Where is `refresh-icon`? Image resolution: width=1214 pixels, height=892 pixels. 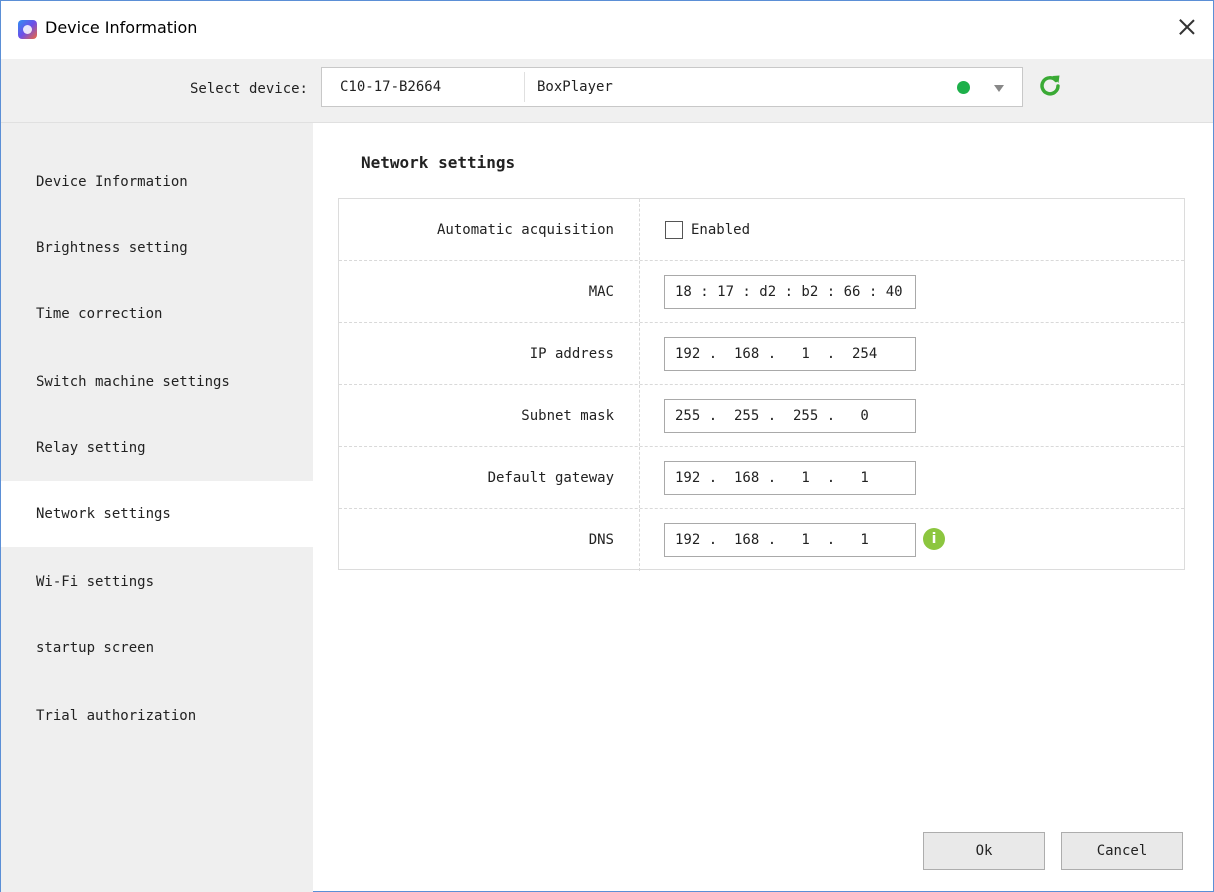
refresh-icon is located at coordinates (1050, 86).